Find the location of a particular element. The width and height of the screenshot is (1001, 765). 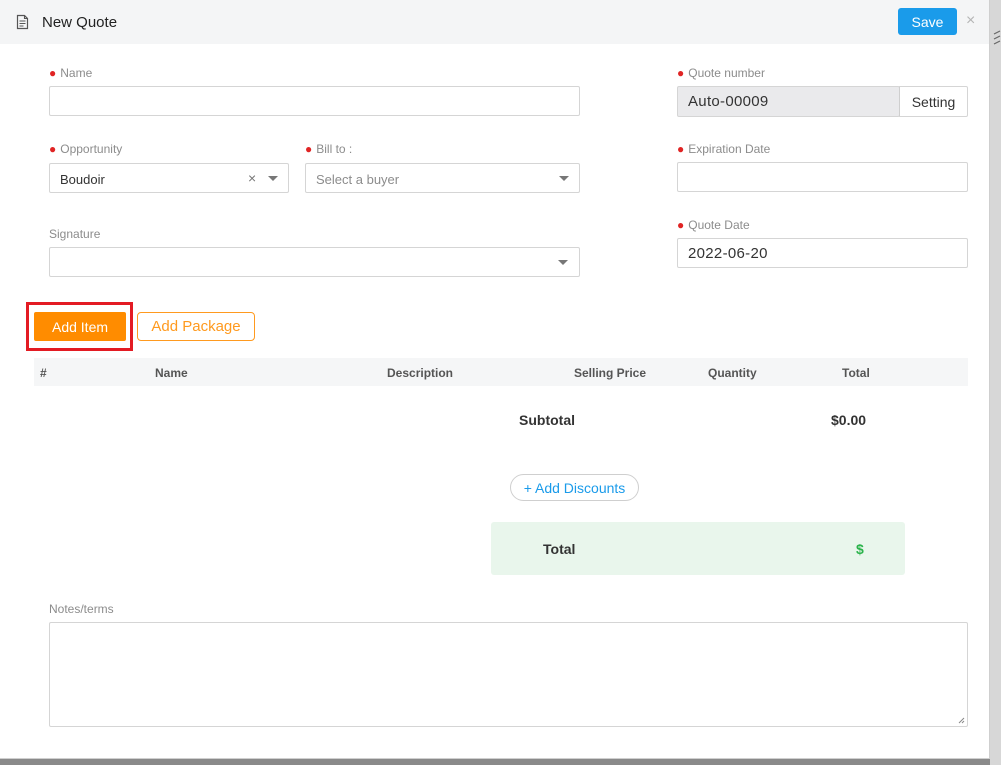

column-header-quantity: Quantity is located at coordinates (732, 373).